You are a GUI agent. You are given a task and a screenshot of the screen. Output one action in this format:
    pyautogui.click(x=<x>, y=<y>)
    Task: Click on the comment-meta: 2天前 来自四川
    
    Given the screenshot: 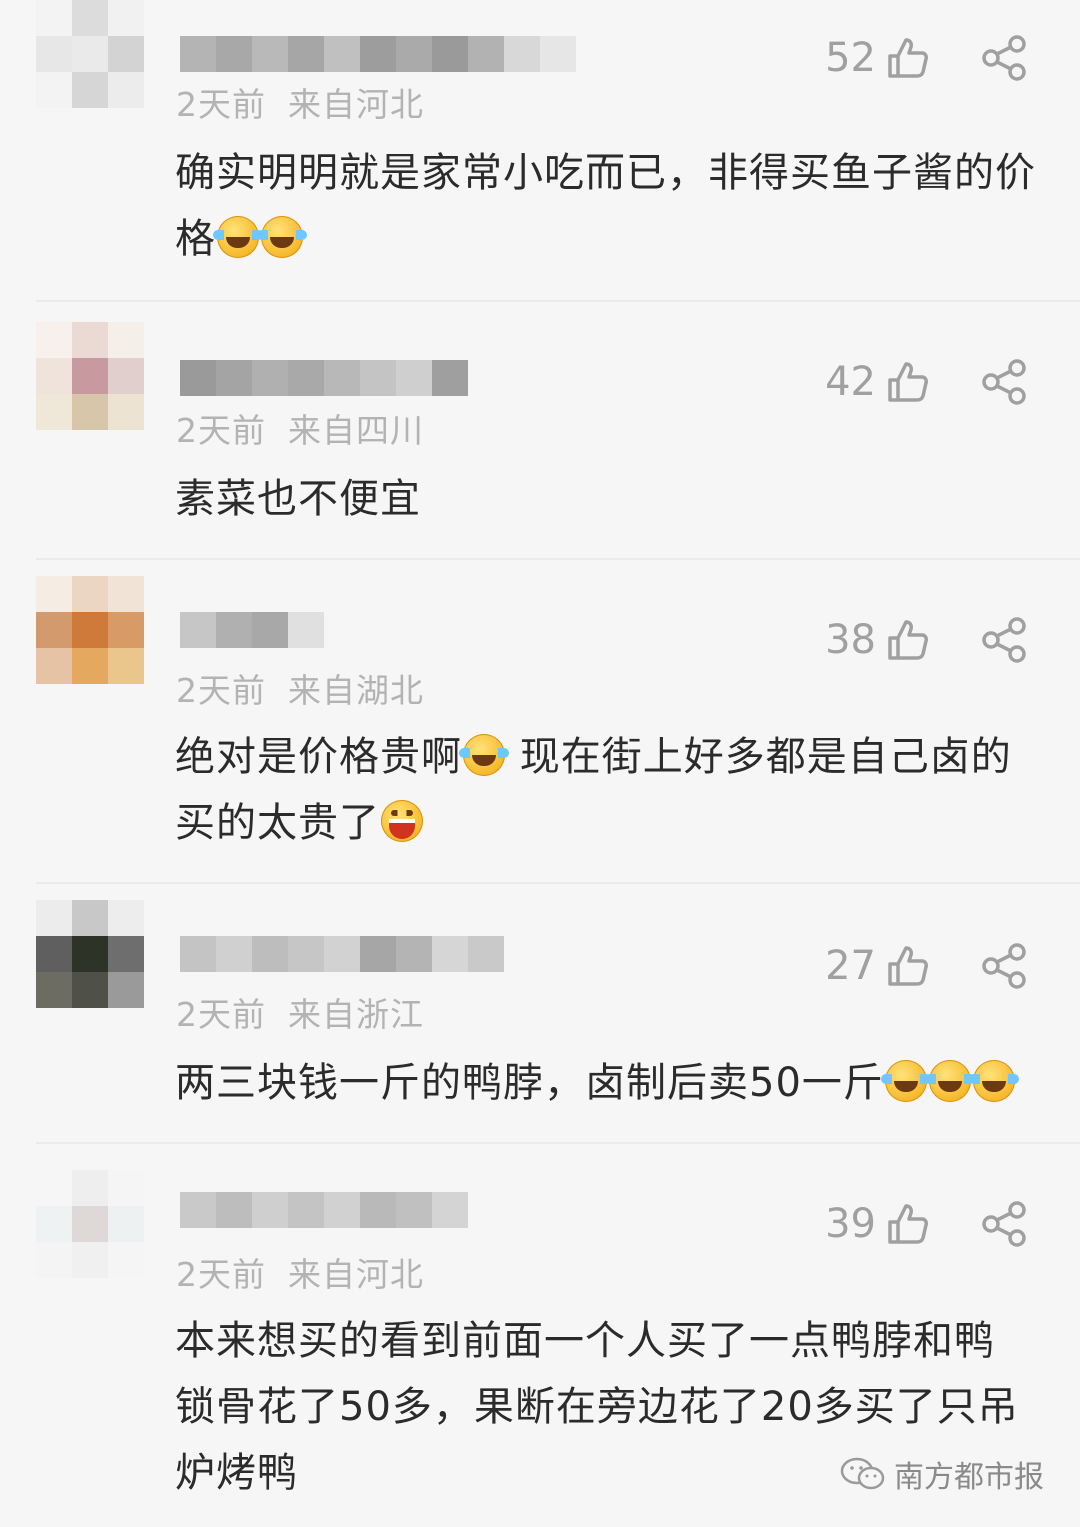 What is the action you would take?
    pyautogui.click(x=300, y=428)
    